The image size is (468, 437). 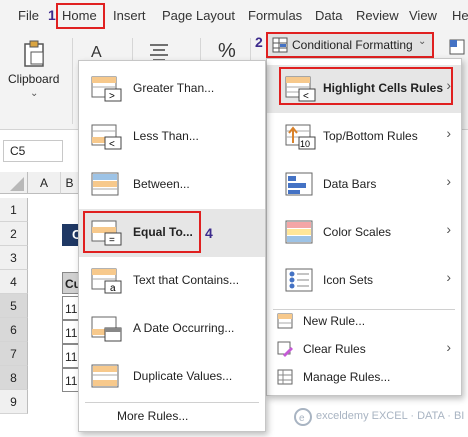 What do you see at coordinates (299, 184) in the screenshot?
I see `data-bars-icon` at bounding box center [299, 184].